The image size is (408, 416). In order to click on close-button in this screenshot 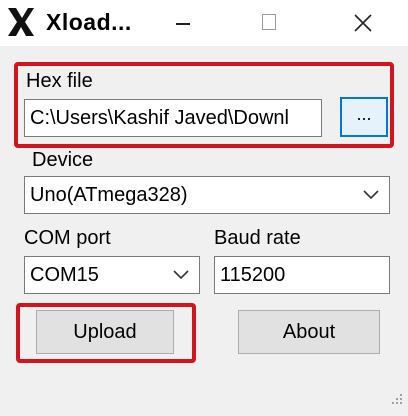, I will do `click(363, 23)`.